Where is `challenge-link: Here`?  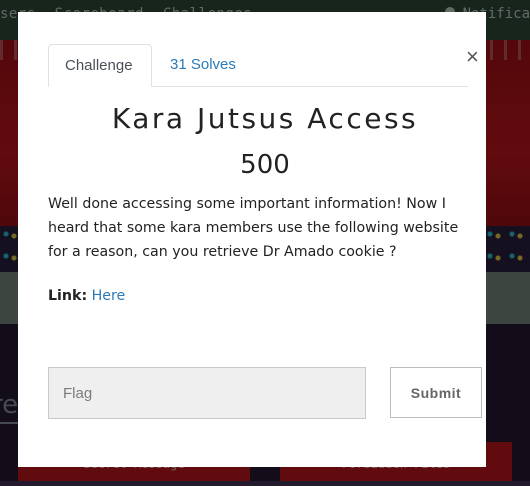
challenge-link: Here is located at coordinates (109, 296).